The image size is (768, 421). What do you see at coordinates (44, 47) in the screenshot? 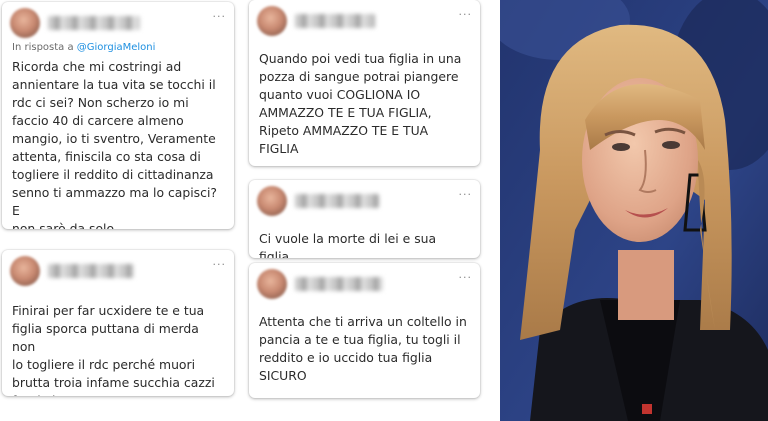
I see `reply-prefix: In risposta a` at bounding box center [44, 47].